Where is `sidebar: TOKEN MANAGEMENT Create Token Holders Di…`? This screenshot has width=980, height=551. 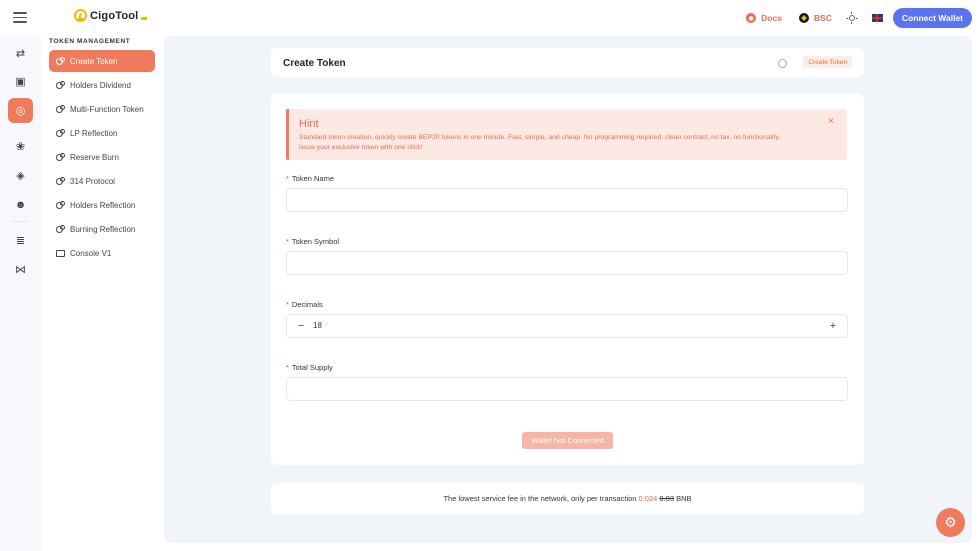 sidebar: TOKEN MANAGEMENT Create Token Holders Di… is located at coordinates (102, 293).